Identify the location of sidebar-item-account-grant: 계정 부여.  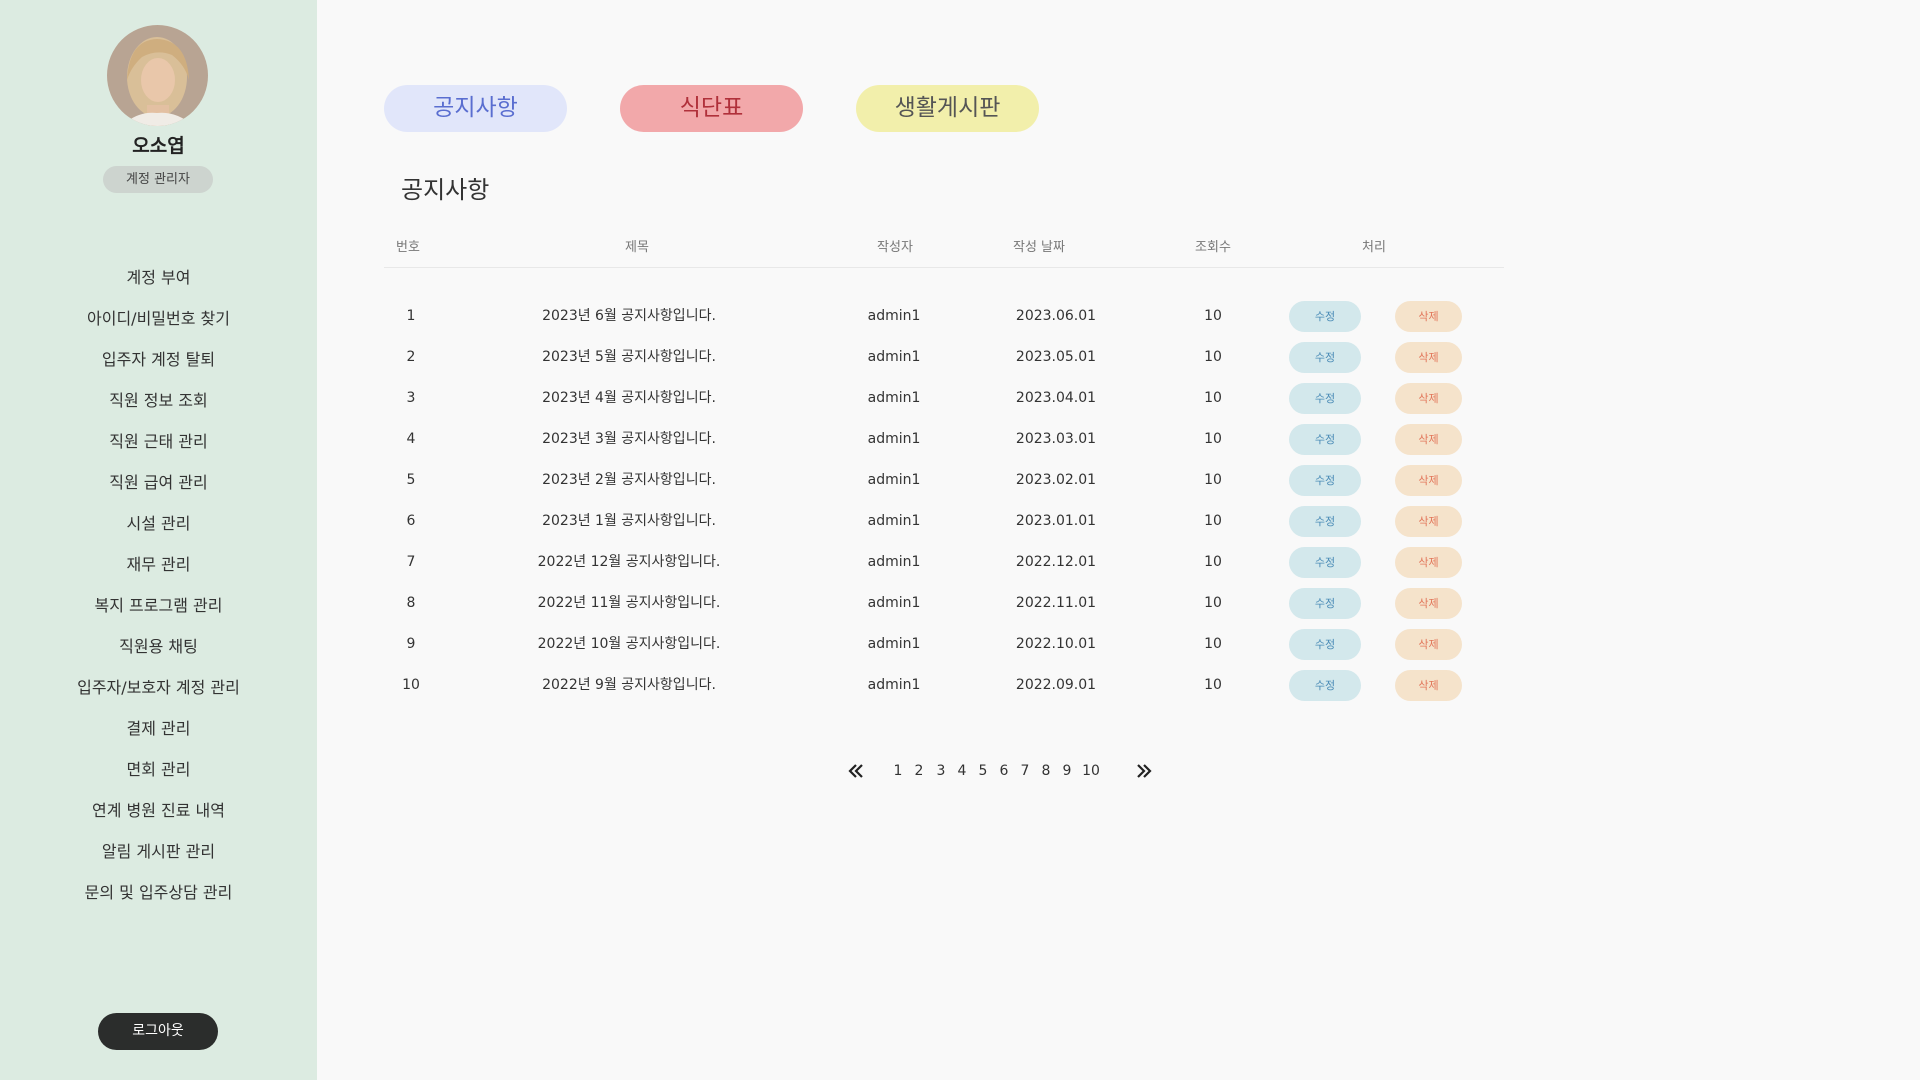
(158, 277).